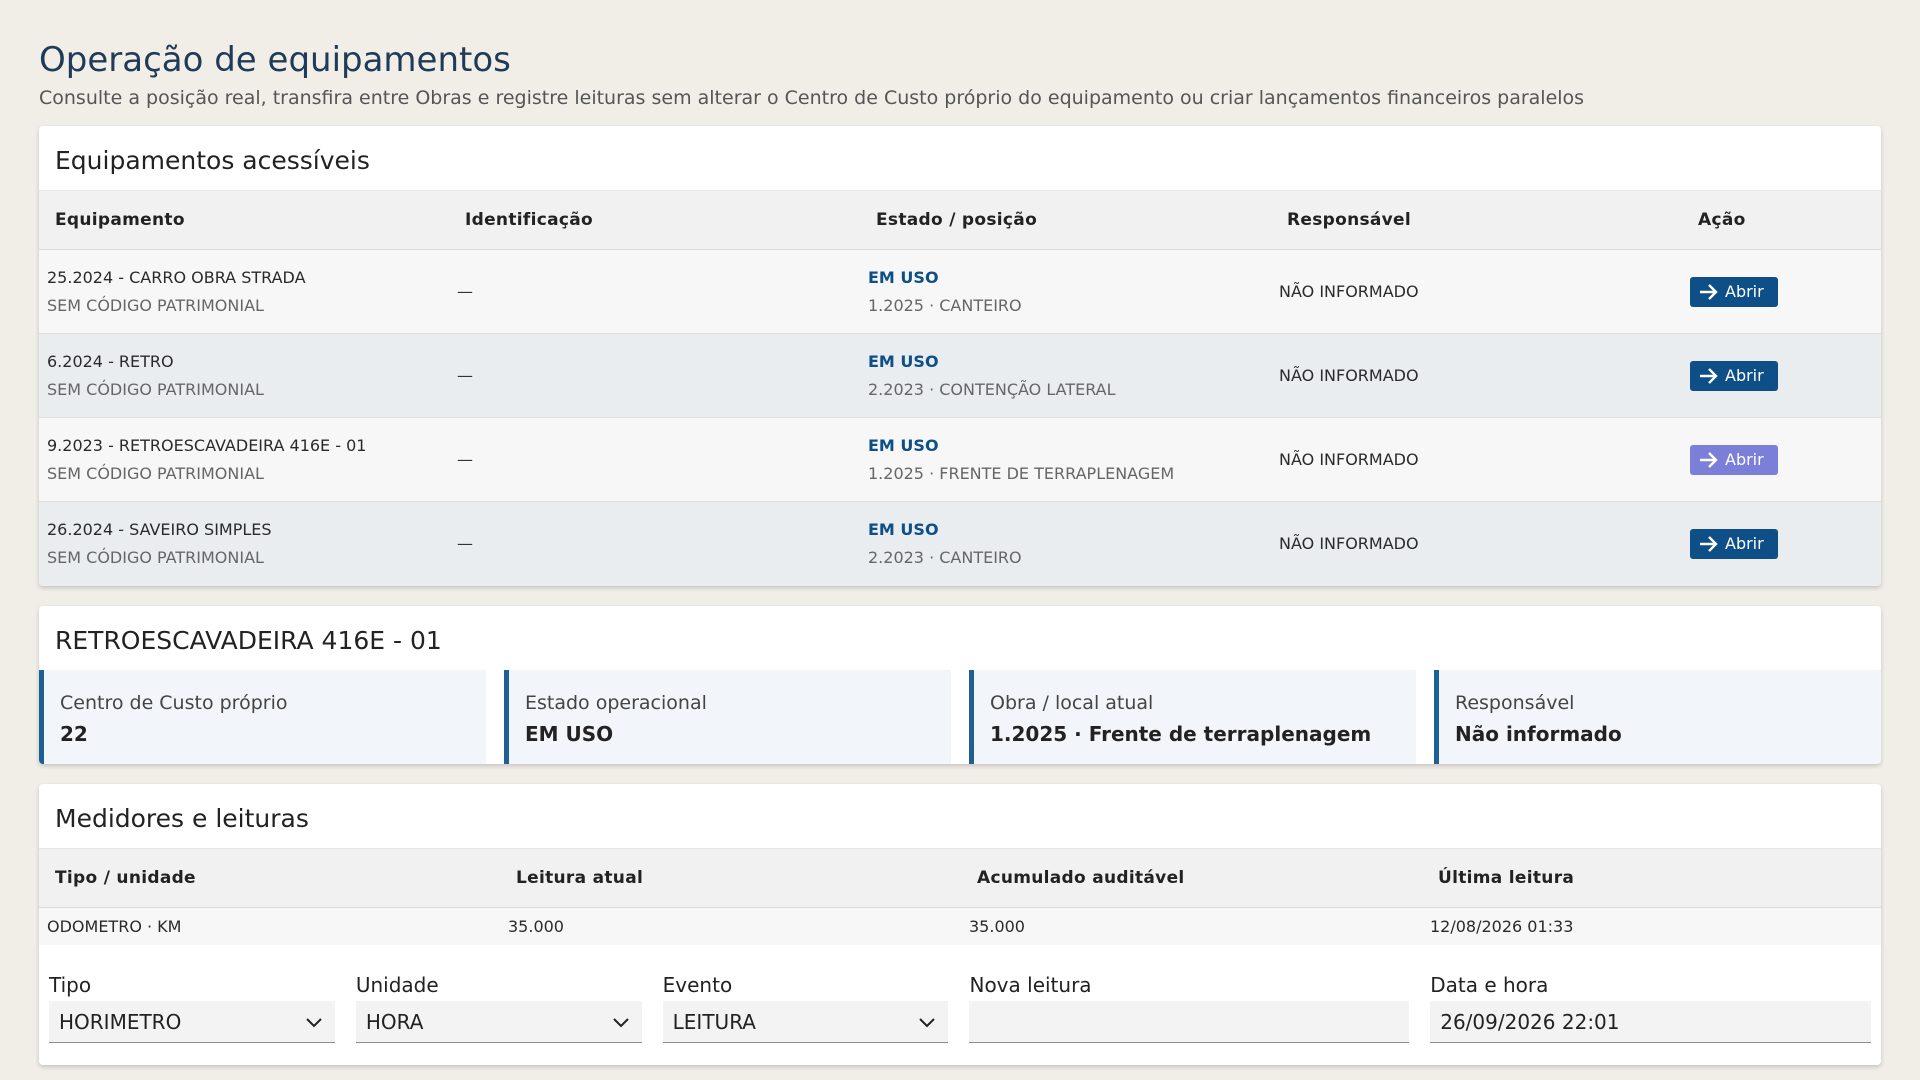 The width and height of the screenshot is (1920, 1080). I want to click on position-value: 2.2023 · CANTEIRO, so click(945, 557).